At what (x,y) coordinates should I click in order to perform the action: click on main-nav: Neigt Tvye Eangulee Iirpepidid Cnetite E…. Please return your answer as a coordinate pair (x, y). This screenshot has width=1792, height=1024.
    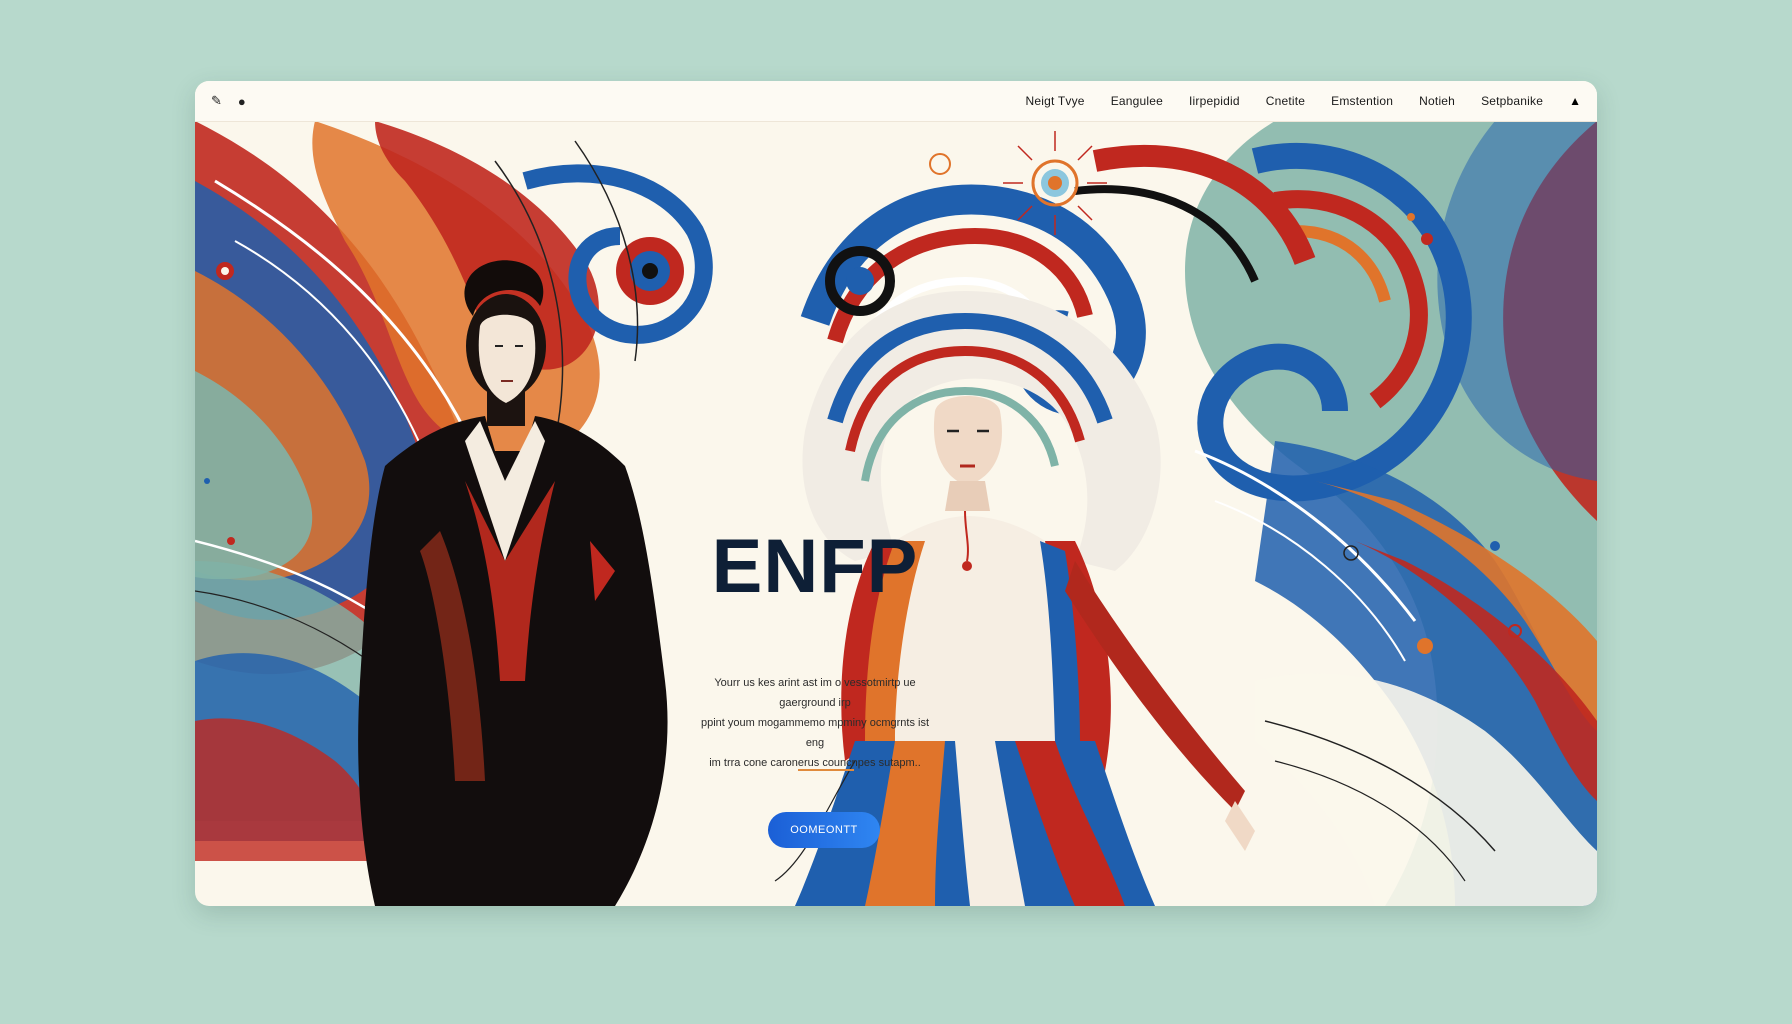
    Looking at the image, I should click on (1311, 101).